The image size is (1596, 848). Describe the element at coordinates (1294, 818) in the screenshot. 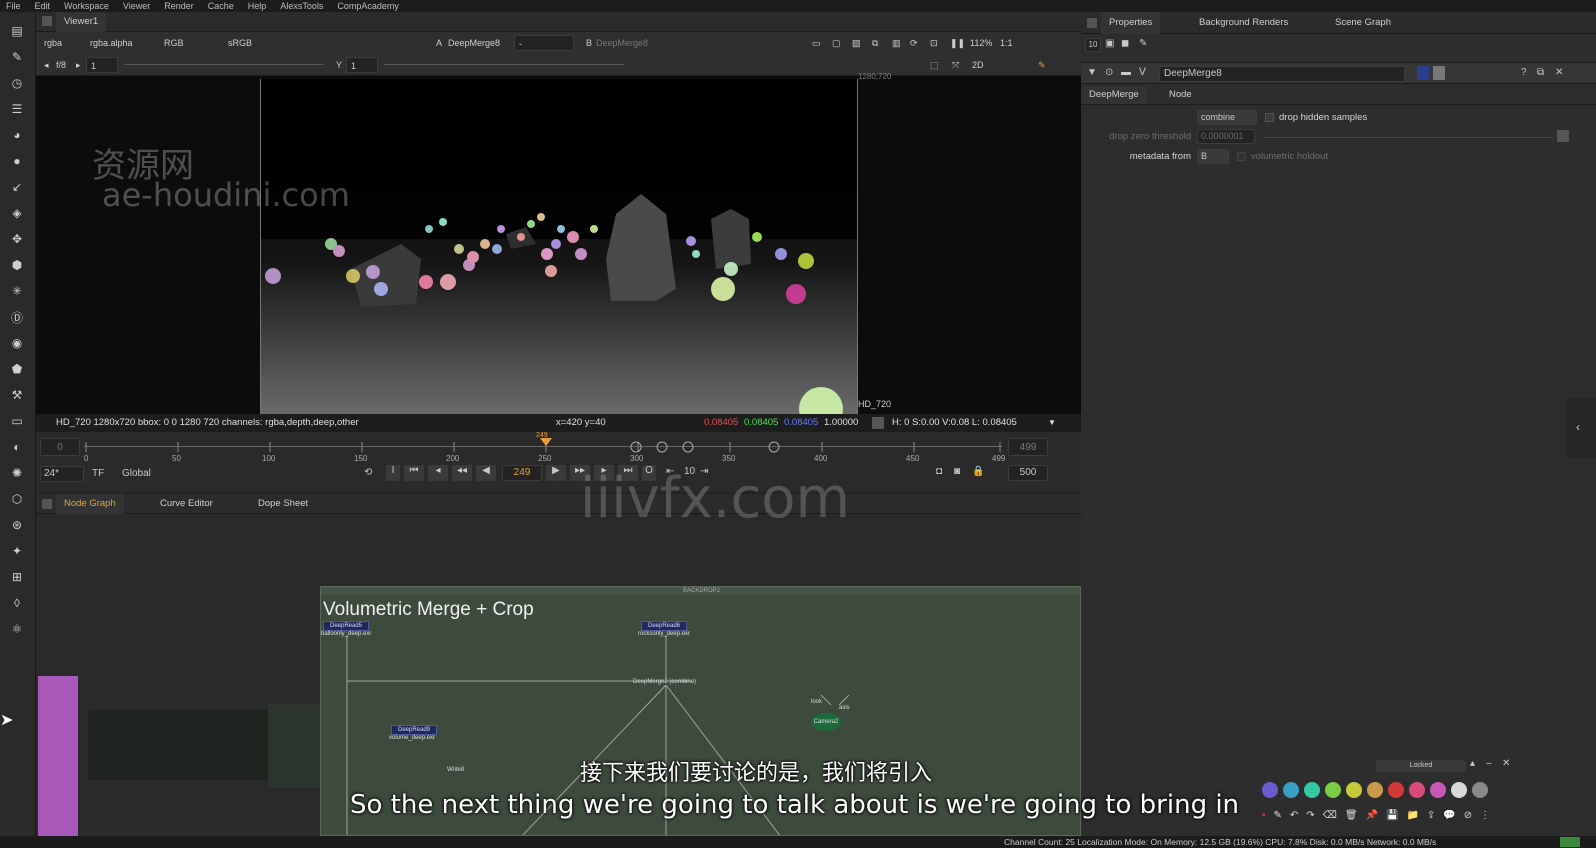

I see `undo-icon: ↶` at that location.